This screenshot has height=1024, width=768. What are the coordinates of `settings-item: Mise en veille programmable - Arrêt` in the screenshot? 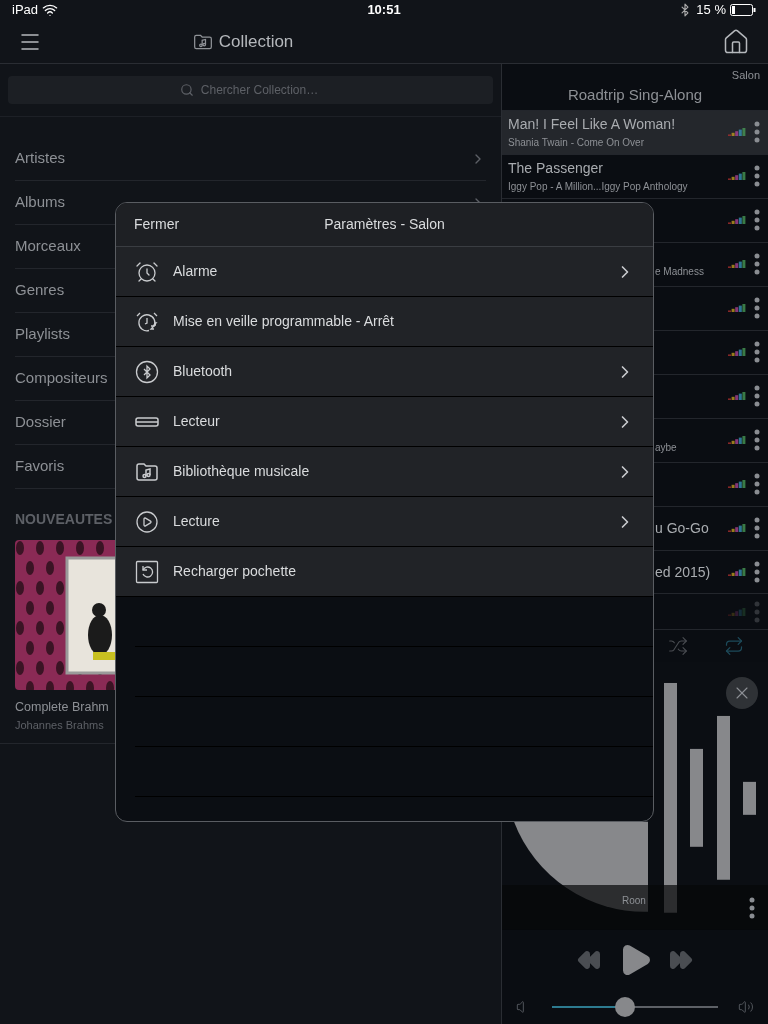 It's located at (384, 322).